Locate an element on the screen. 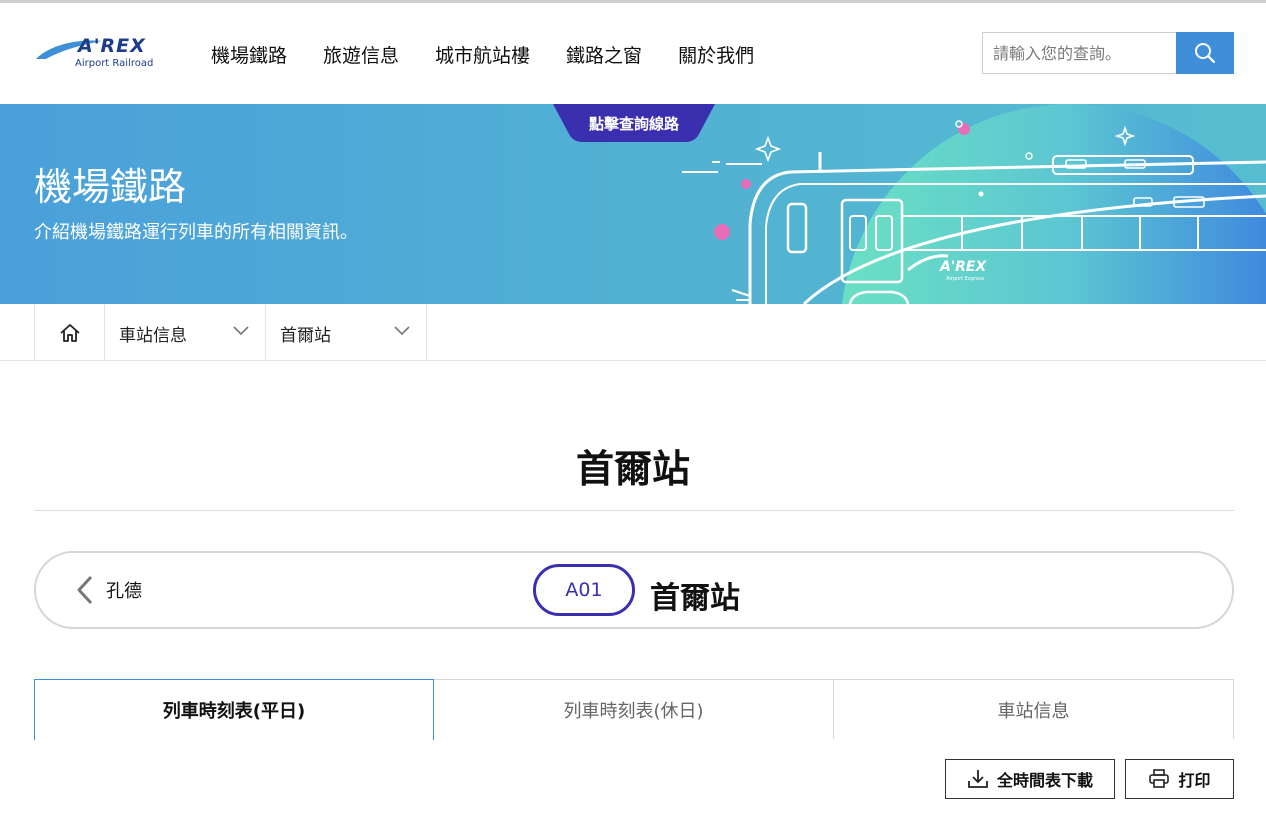  tab-holiday-timetable: 列車時刻表(休日) is located at coordinates (634, 709).